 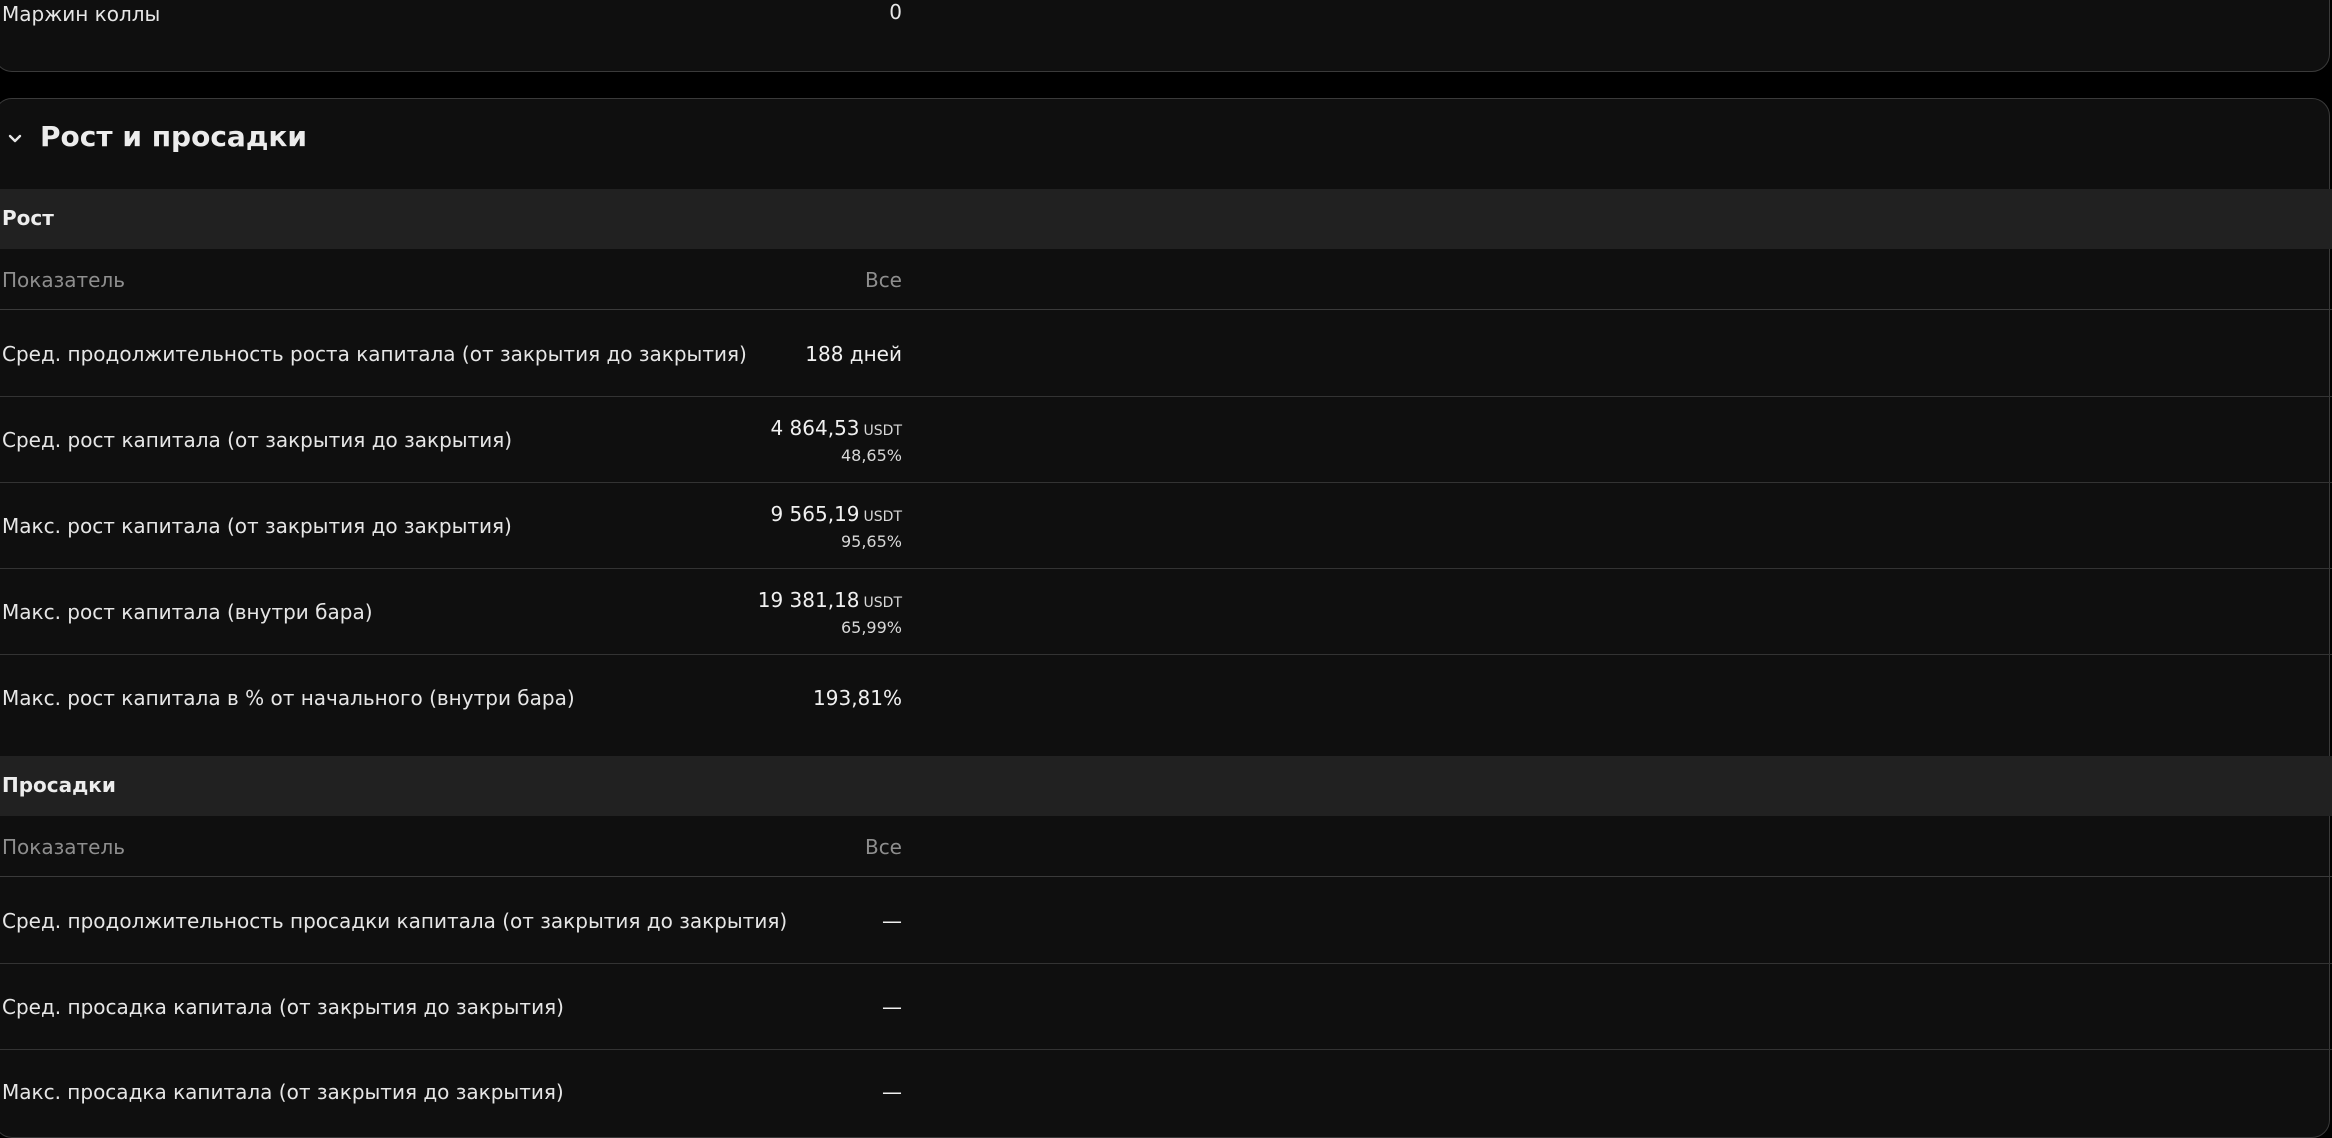 I want to click on row-value: 19 381,18, so click(x=808, y=599).